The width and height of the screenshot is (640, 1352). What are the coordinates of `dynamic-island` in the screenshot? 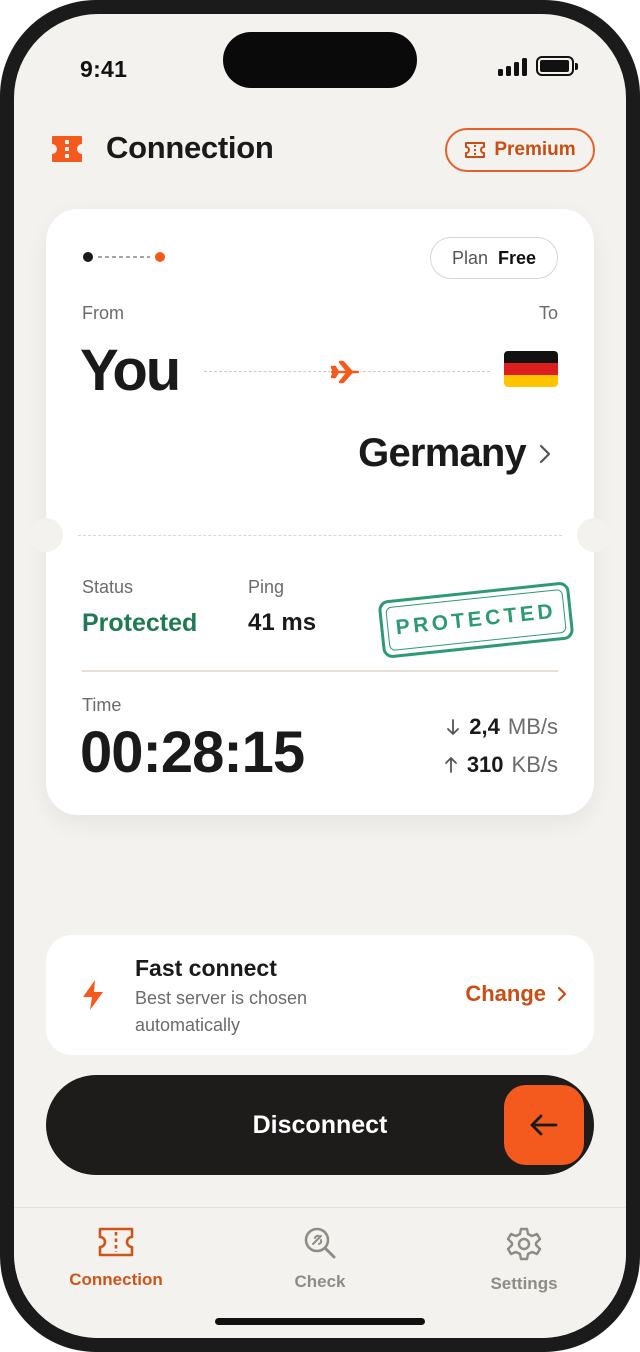 It's located at (320, 60).